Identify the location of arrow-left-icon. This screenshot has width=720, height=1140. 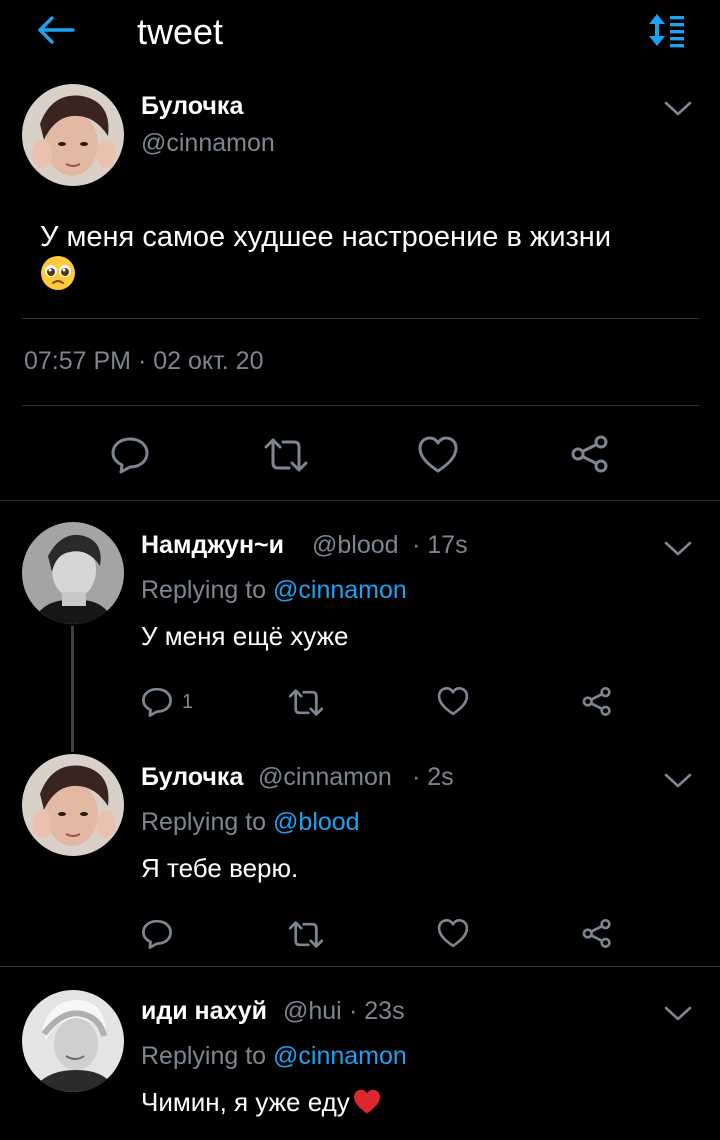
(56, 30).